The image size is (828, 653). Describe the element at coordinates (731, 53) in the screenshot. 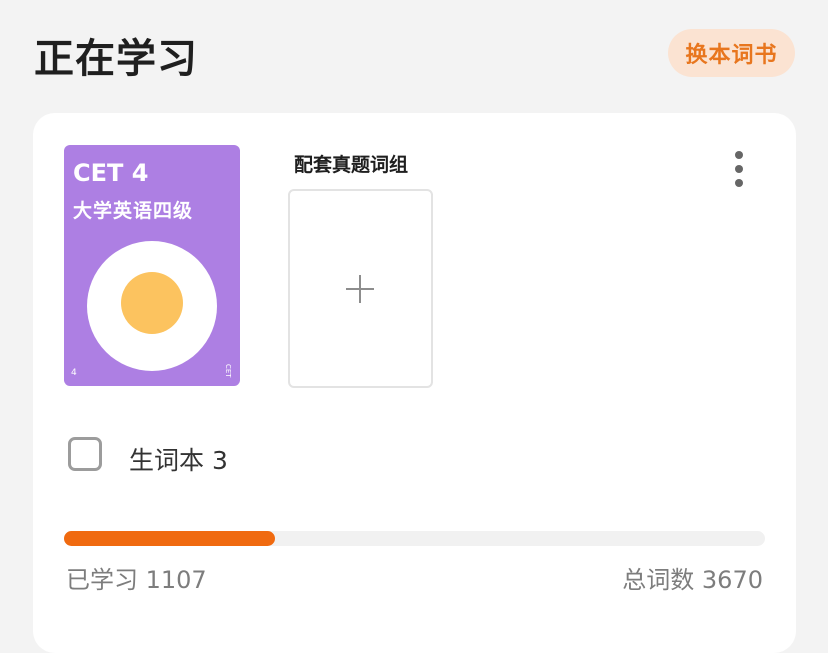

I see `change-book-button: 换本词书` at that location.